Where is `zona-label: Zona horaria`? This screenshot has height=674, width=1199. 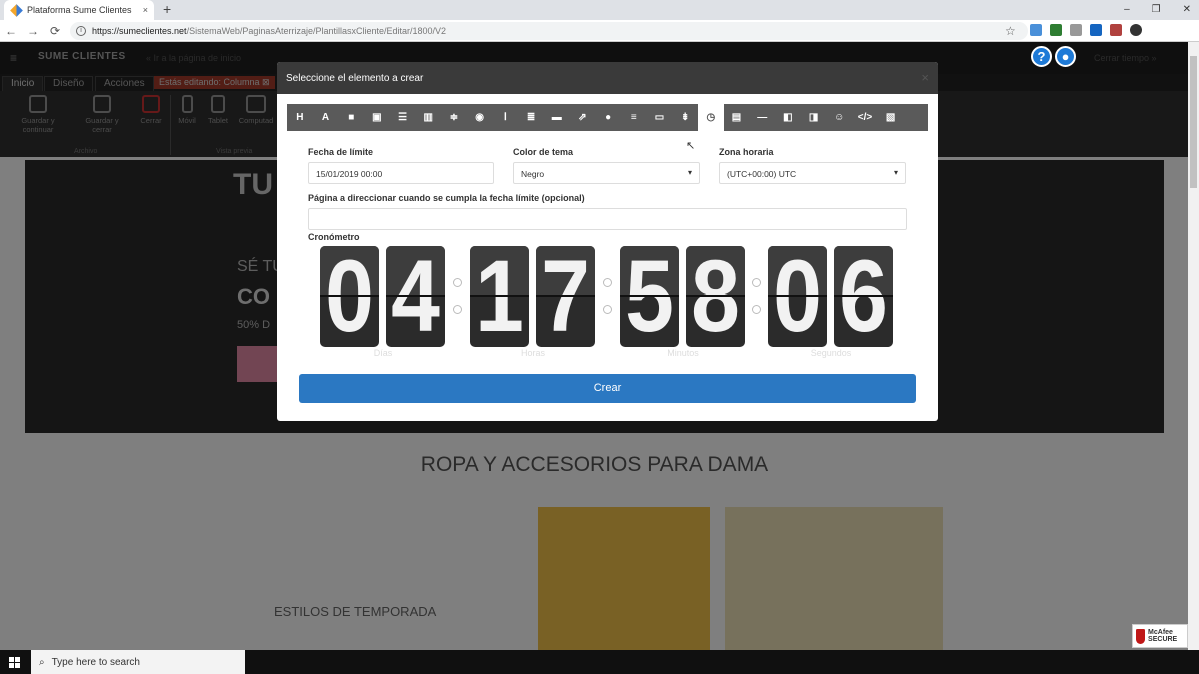
zona-label: Zona horaria is located at coordinates (746, 152).